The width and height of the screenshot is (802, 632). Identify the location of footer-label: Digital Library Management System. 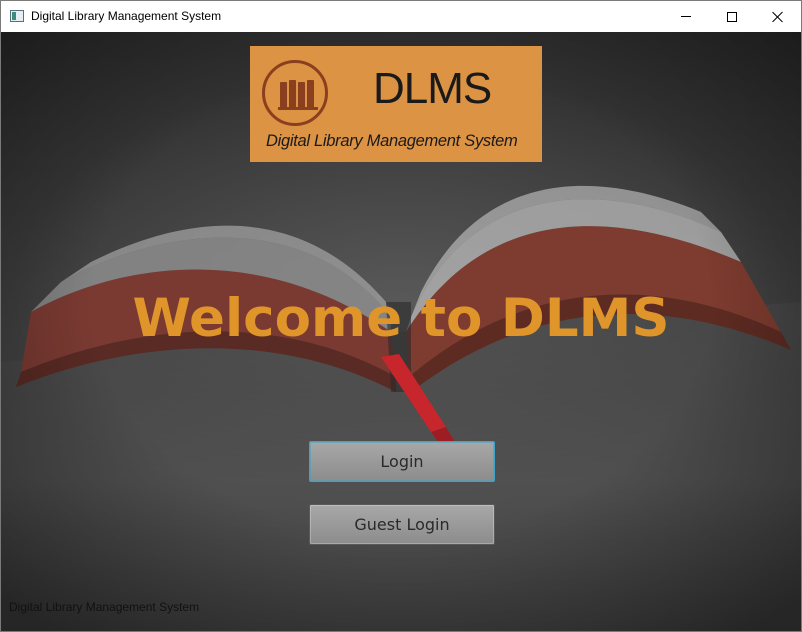
(104, 607).